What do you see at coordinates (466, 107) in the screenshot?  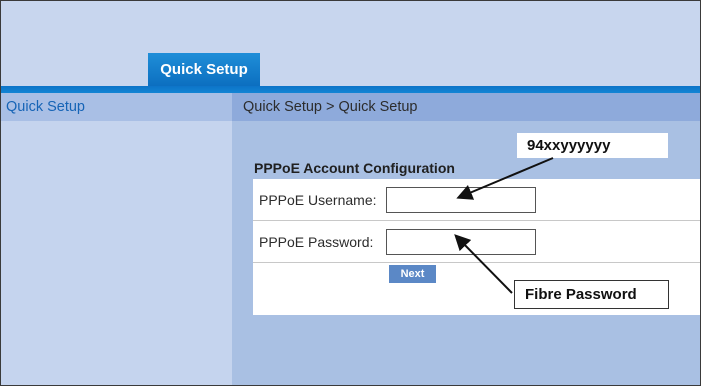 I see `breadcrumb: Quick Setup > Quick Setup` at bounding box center [466, 107].